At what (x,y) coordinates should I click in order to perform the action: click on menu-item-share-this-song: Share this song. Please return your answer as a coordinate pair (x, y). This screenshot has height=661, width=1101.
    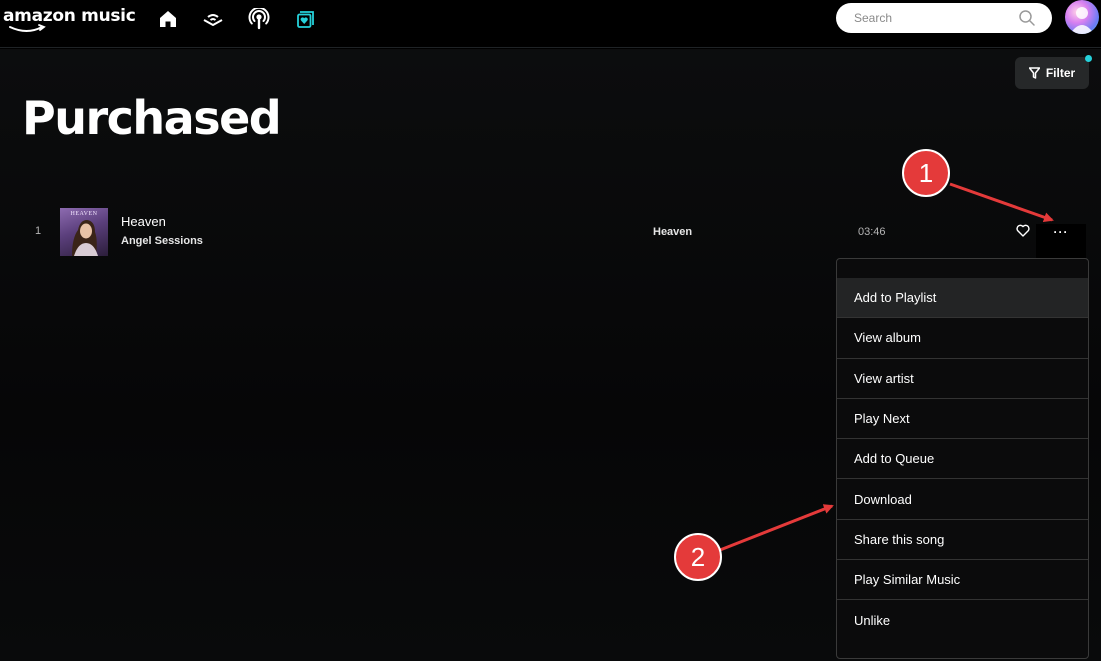
    Looking at the image, I should click on (962, 540).